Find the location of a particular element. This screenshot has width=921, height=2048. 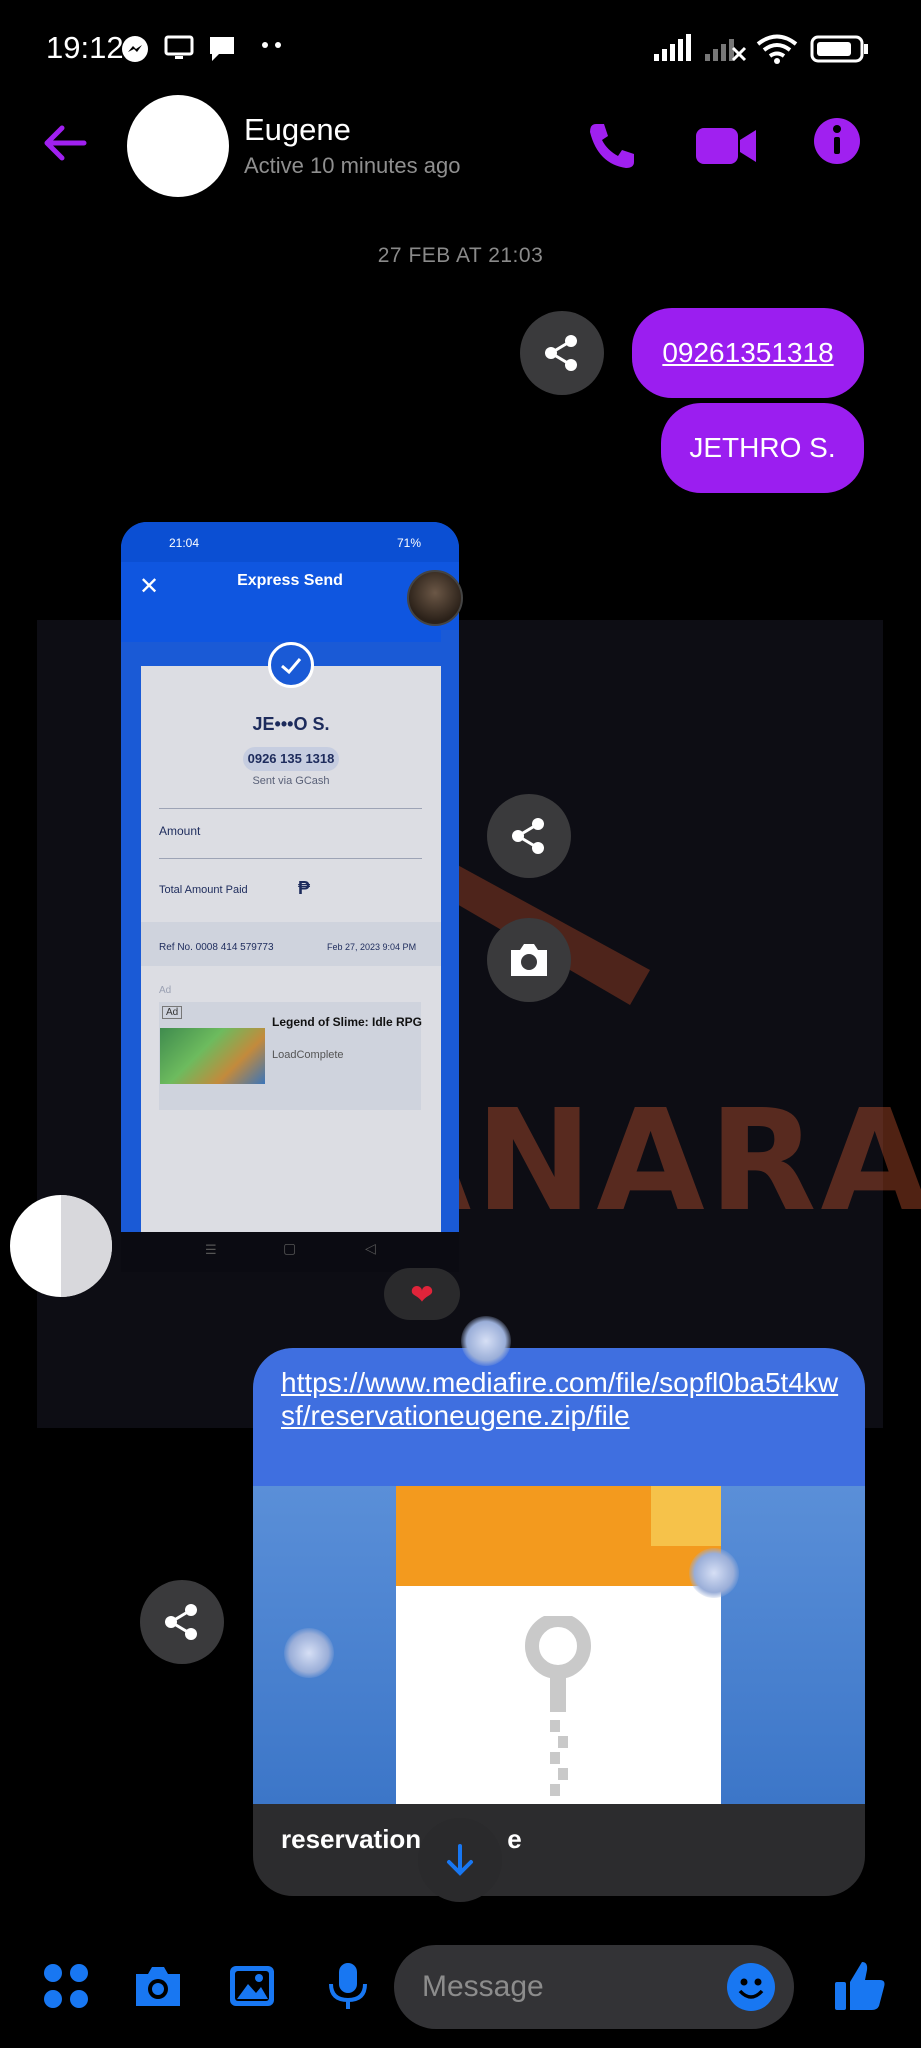

message-bubble-name: JETHRO S. is located at coordinates (762, 448).